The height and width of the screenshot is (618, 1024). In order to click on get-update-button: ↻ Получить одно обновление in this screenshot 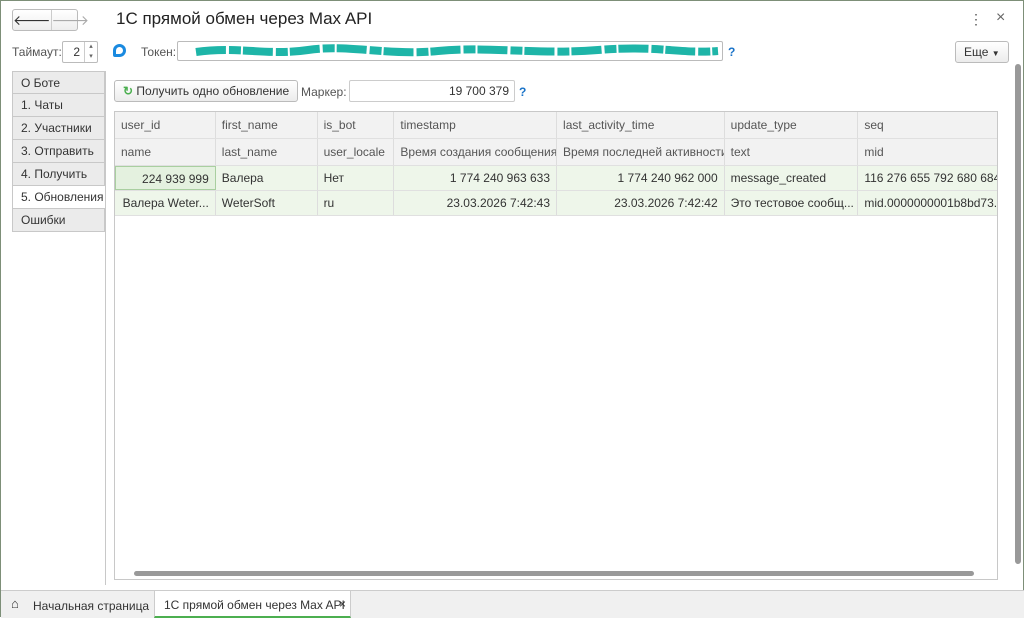, I will do `click(206, 91)`.